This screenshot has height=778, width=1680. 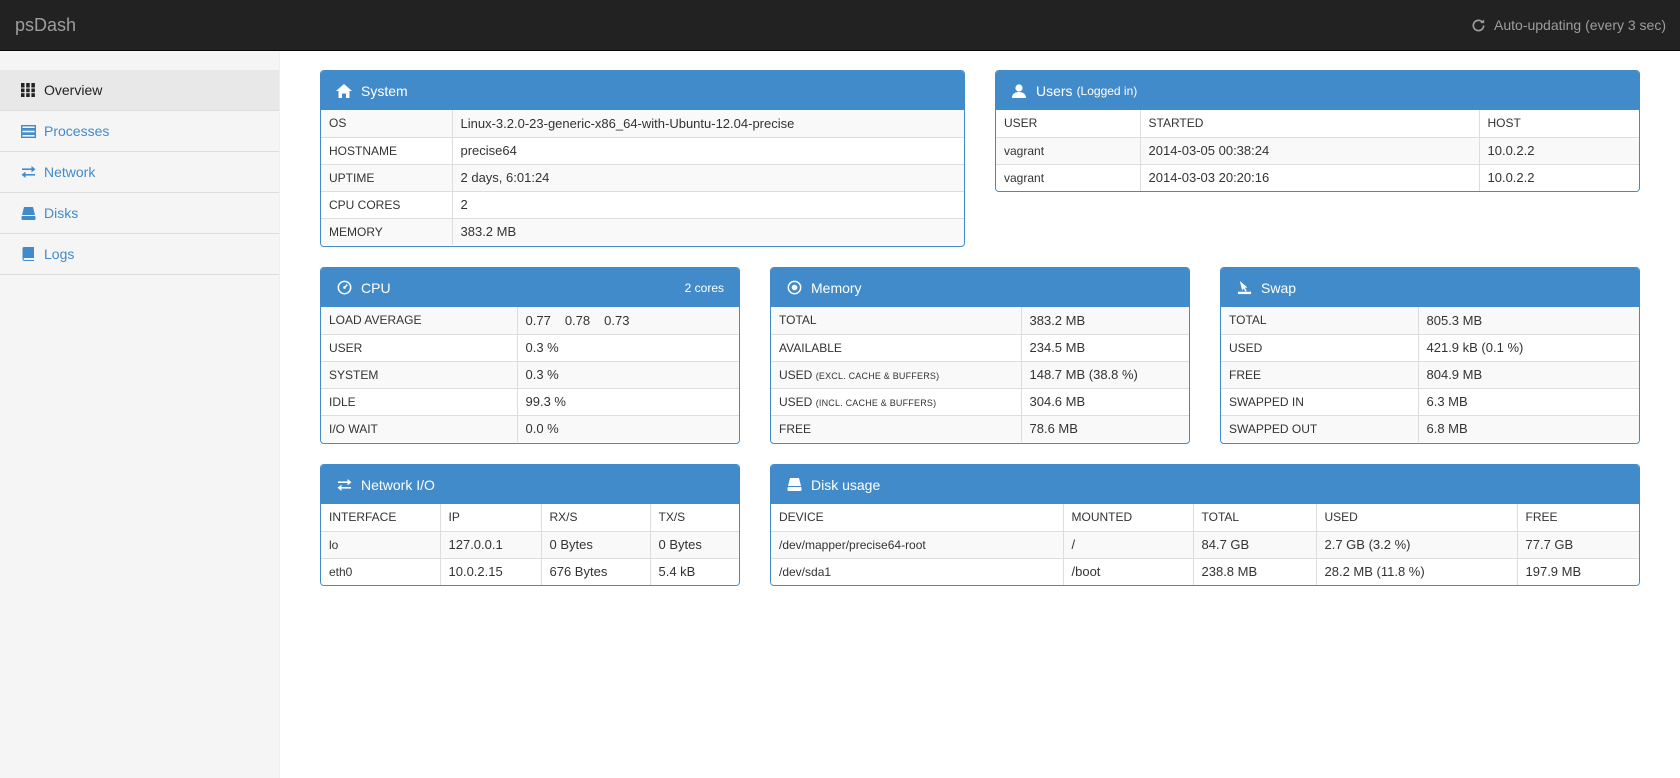 What do you see at coordinates (707, 204) in the screenshot?
I see `system-value: 2` at bounding box center [707, 204].